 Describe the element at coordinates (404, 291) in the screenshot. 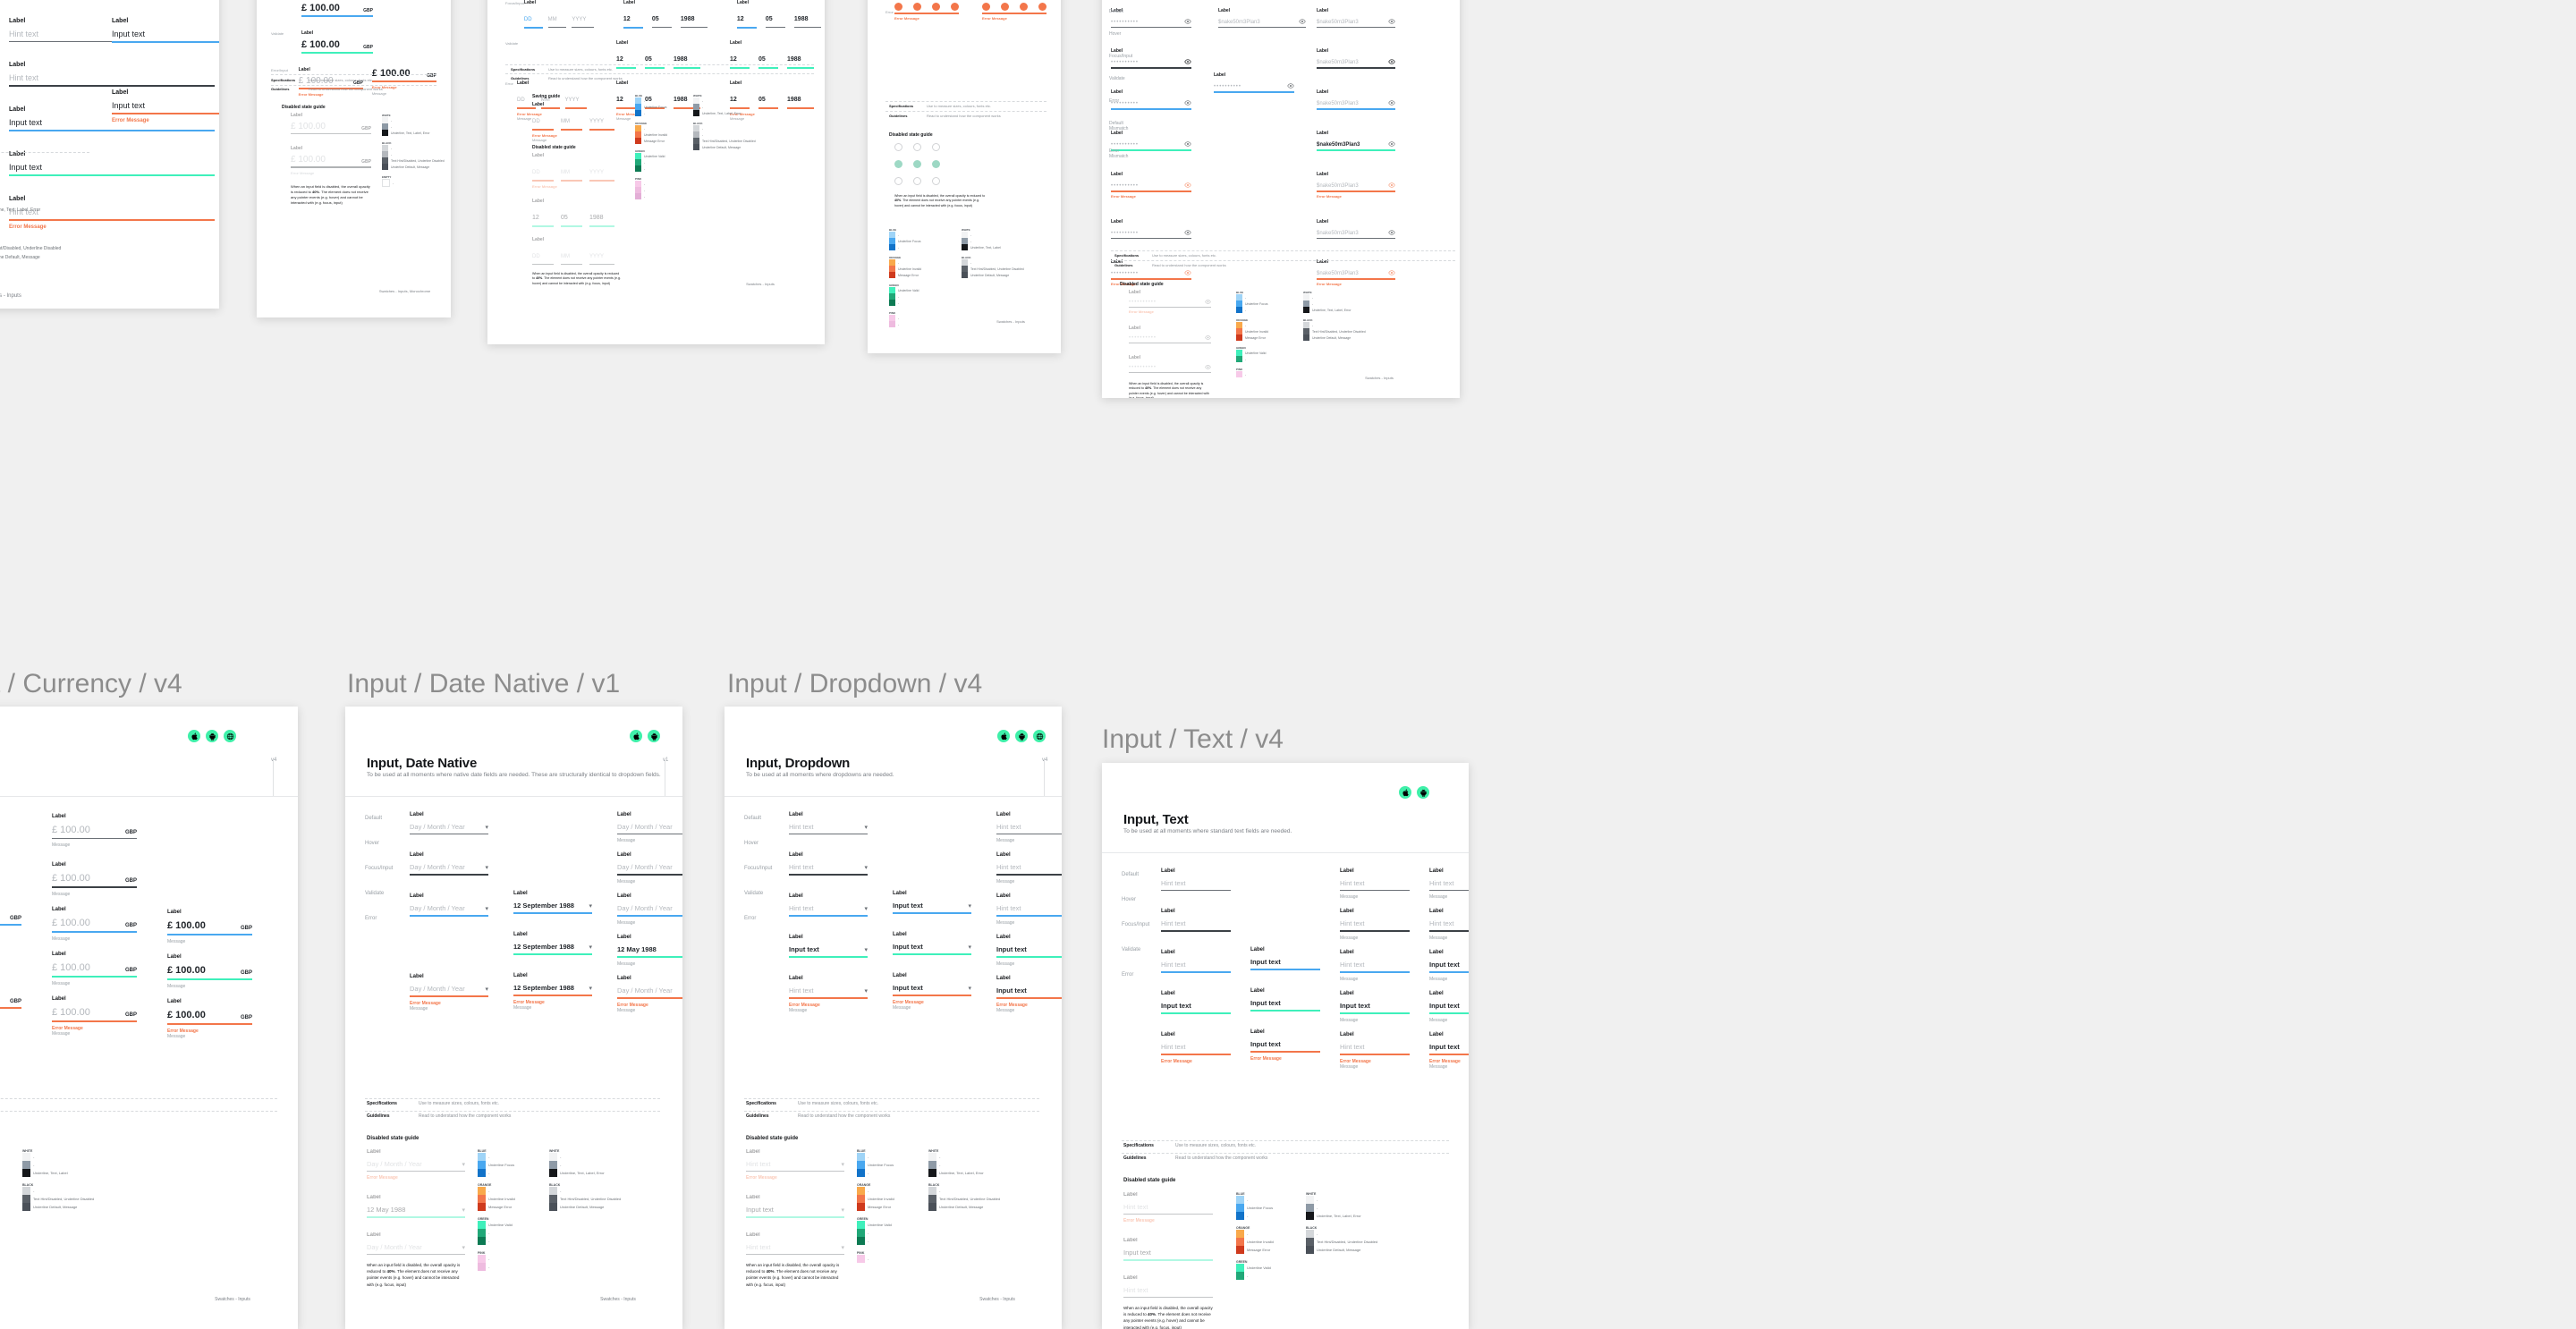

I see `swatch-footer-mono: Swatches - Inputs, Monochrome` at that location.